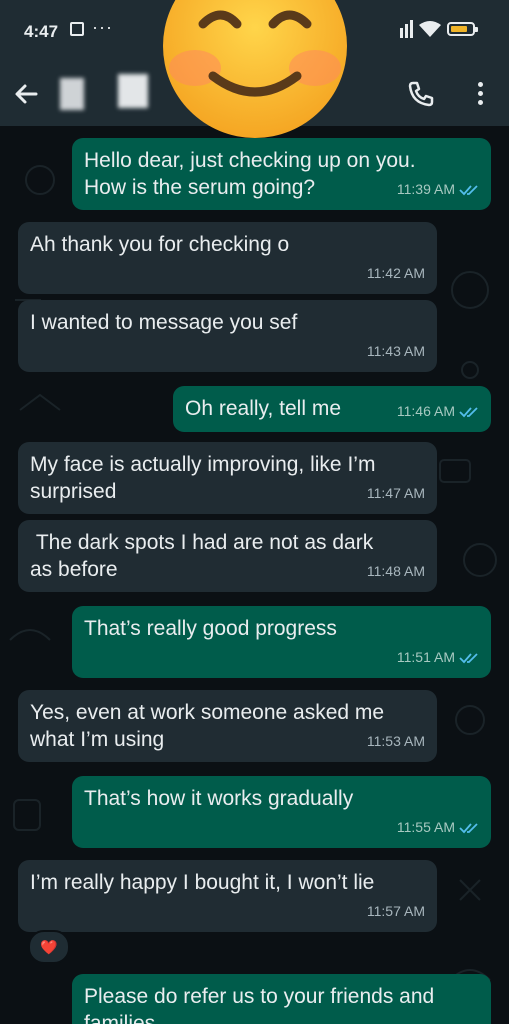 The width and height of the screenshot is (509, 1024). What do you see at coordinates (459, 29) in the screenshot?
I see `battery-level` at bounding box center [459, 29].